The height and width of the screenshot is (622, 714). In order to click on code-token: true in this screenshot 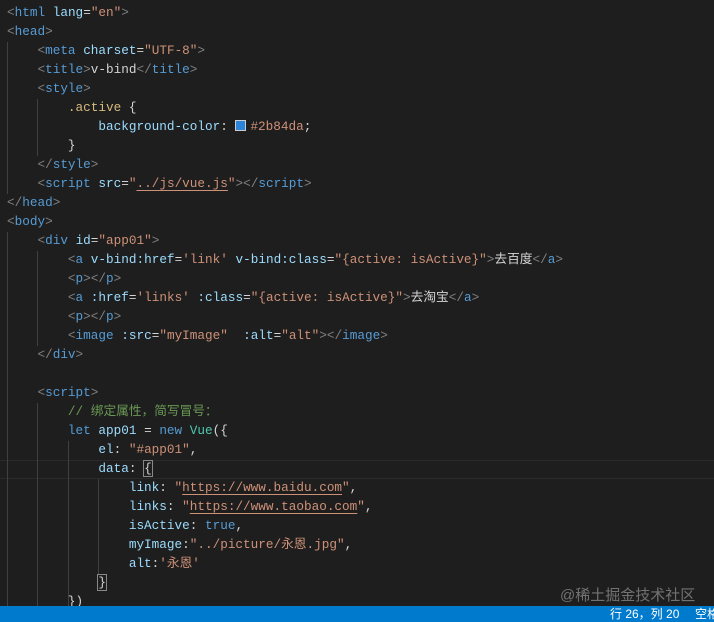, I will do `click(220, 525)`.